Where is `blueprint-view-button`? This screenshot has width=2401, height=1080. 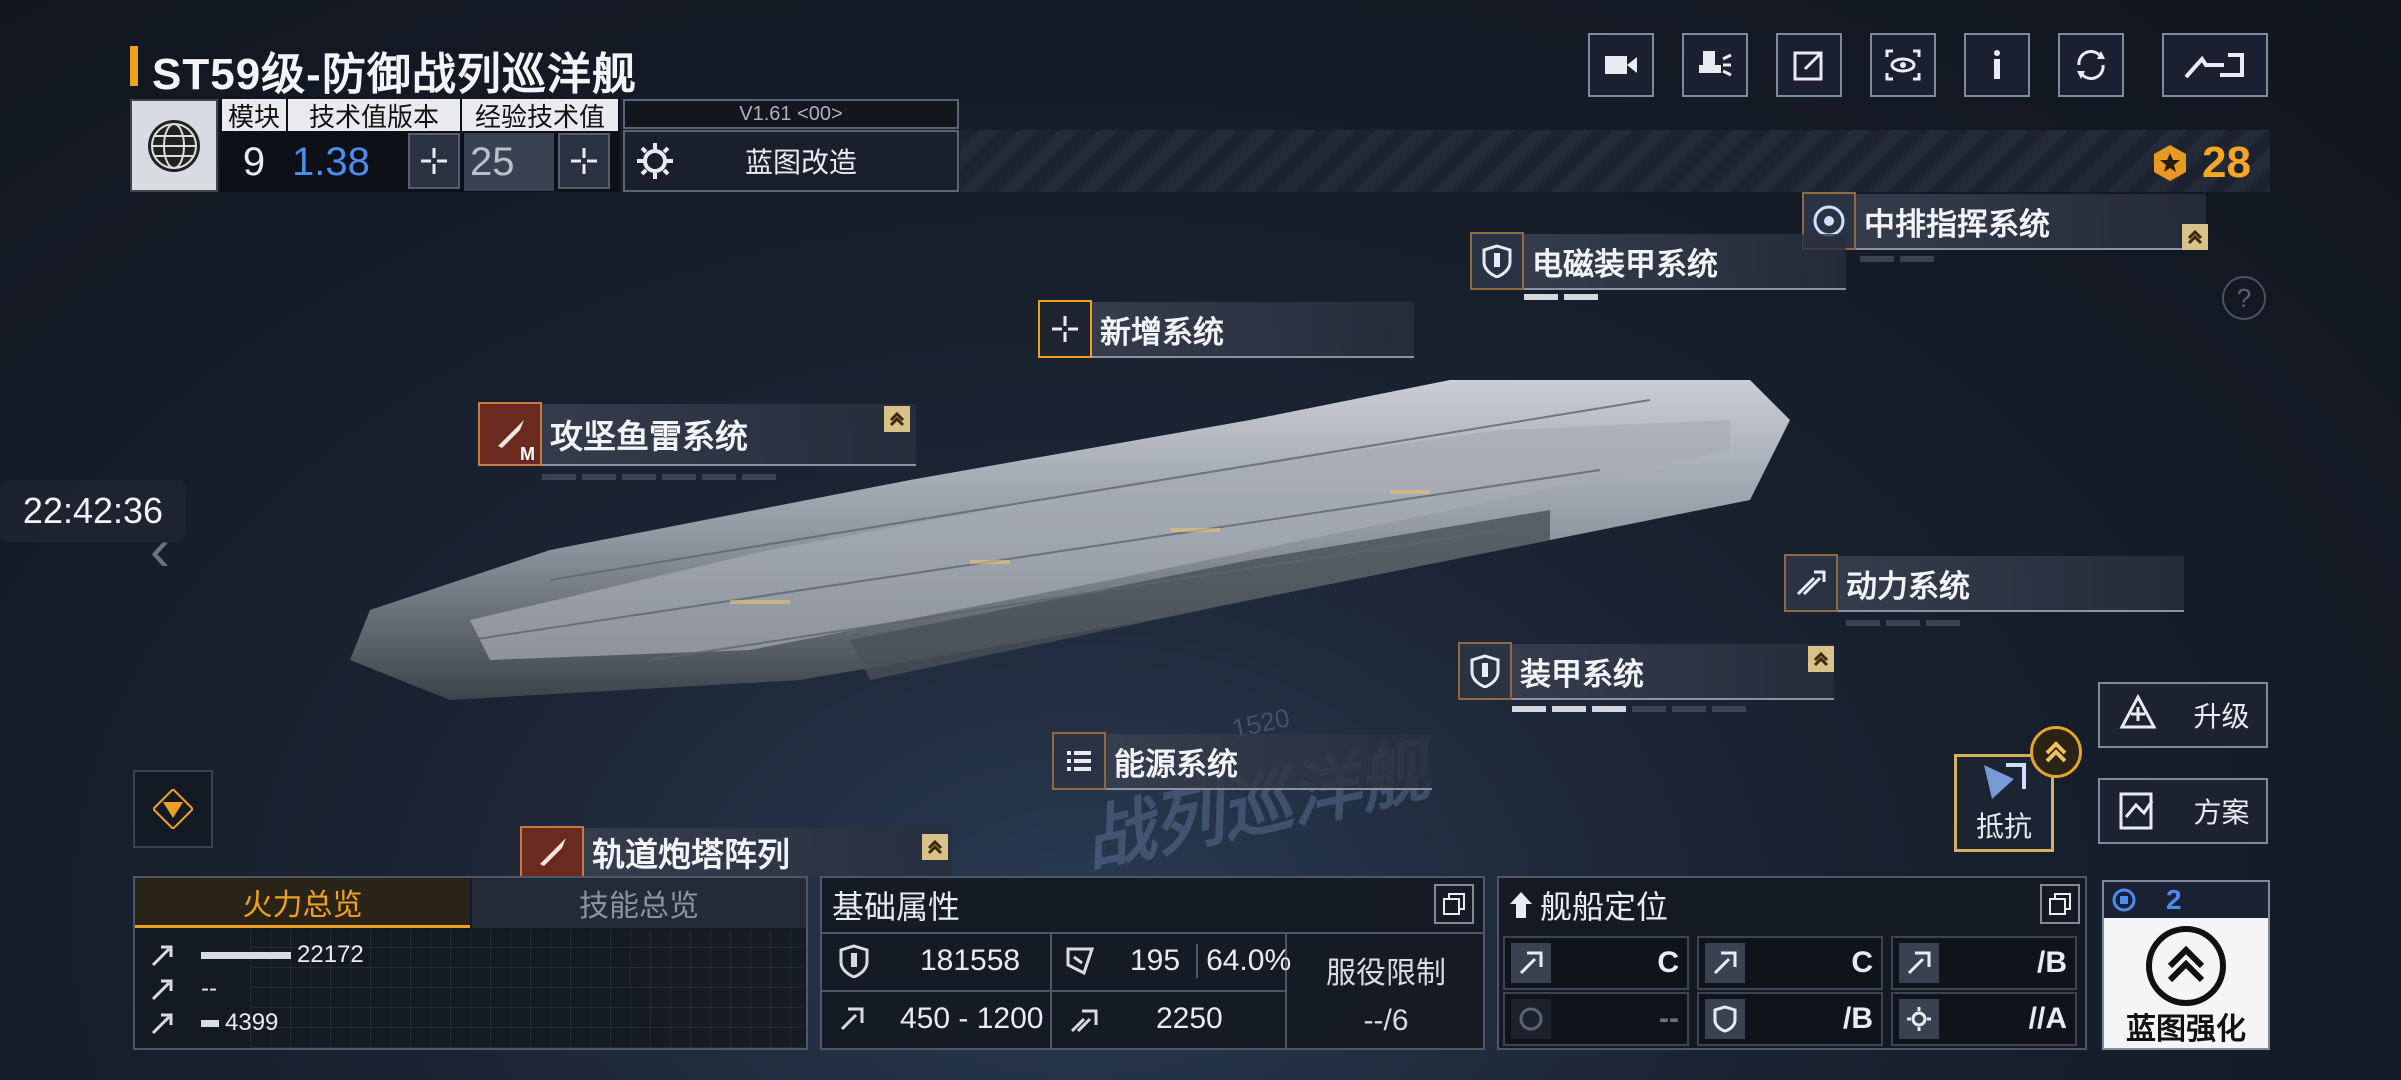
blueprint-view-button is located at coordinates (1715, 65).